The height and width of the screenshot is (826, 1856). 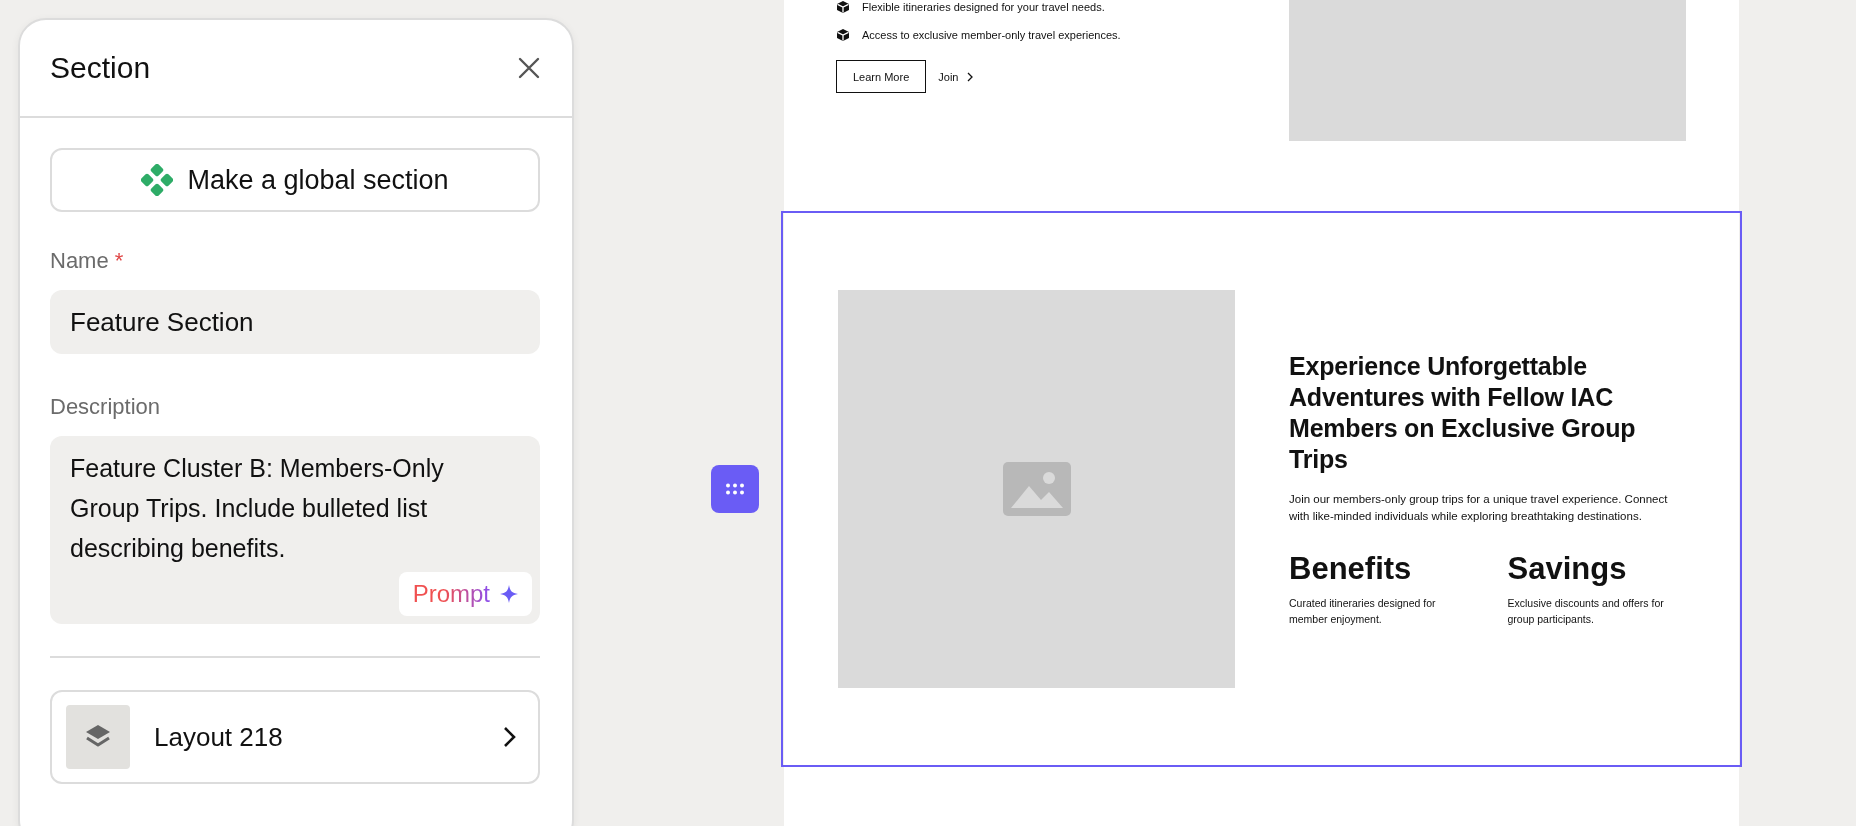 What do you see at coordinates (79, 261) in the screenshot?
I see `field-label: Name` at bounding box center [79, 261].